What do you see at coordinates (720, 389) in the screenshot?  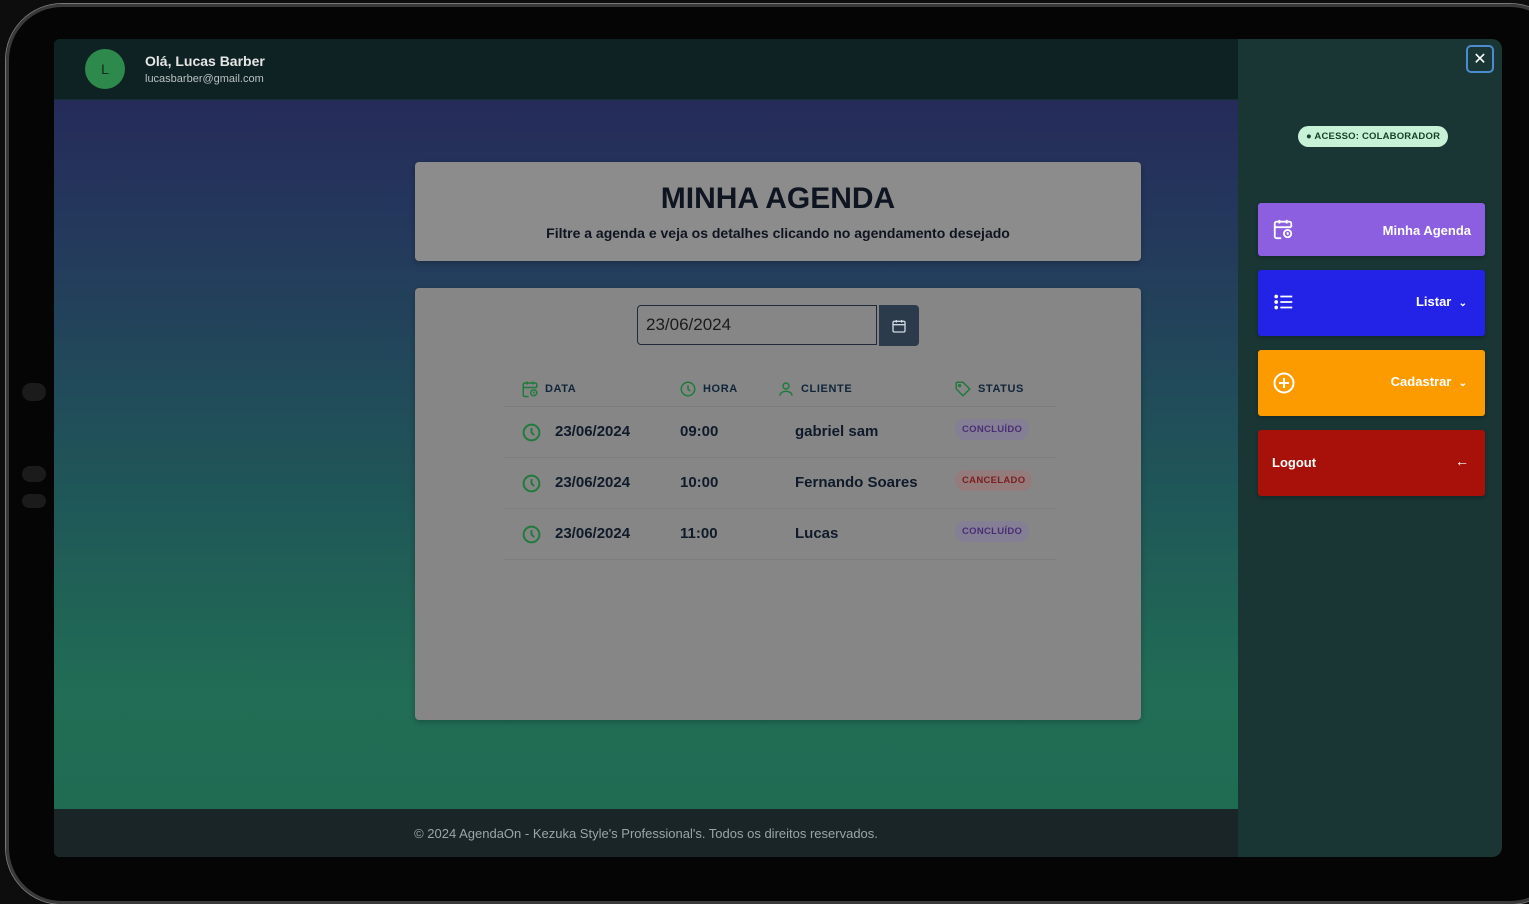 I see `column-label: HORA` at bounding box center [720, 389].